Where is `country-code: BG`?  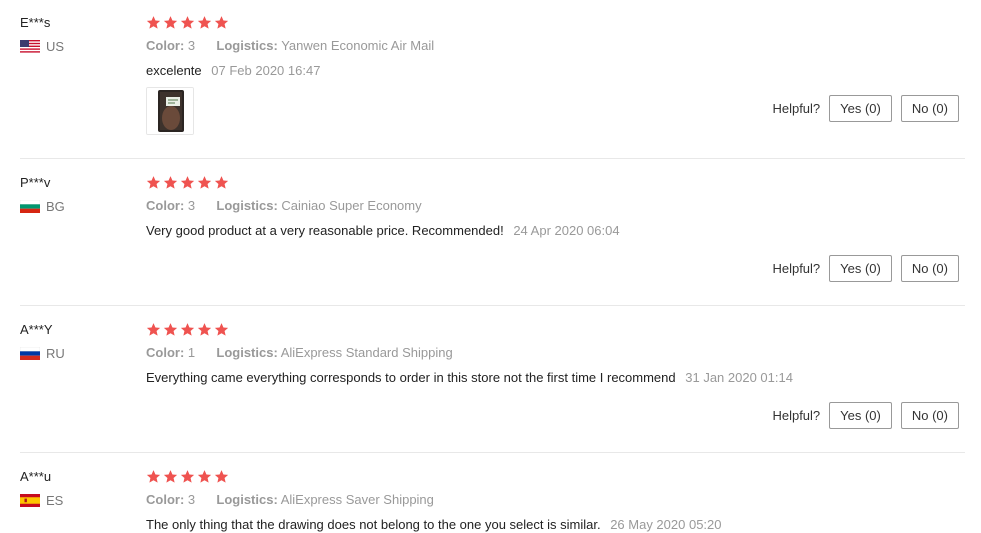 country-code: BG is located at coordinates (55, 206).